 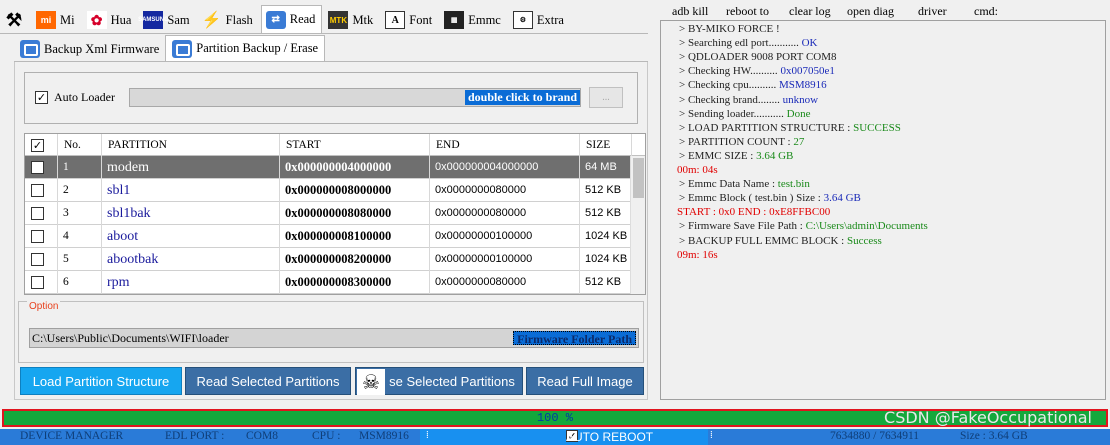 I want to click on log-value: 09m: 16s, so click(x=697, y=254).